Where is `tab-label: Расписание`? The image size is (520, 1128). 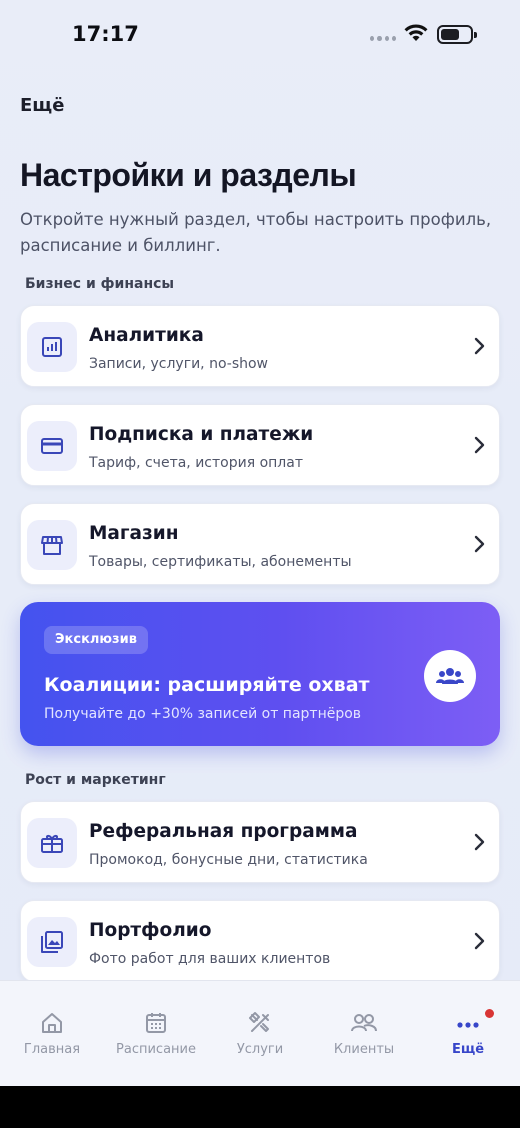 tab-label: Расписание is located at coordinates (156, 1049).